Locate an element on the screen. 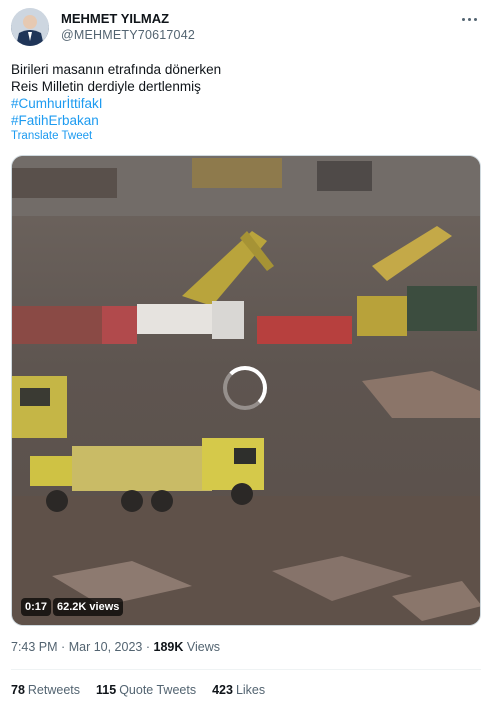 The height and width of the screenshot is (702, 492). tweet-time: 7:43 PM is located at coordinates (34, 647).